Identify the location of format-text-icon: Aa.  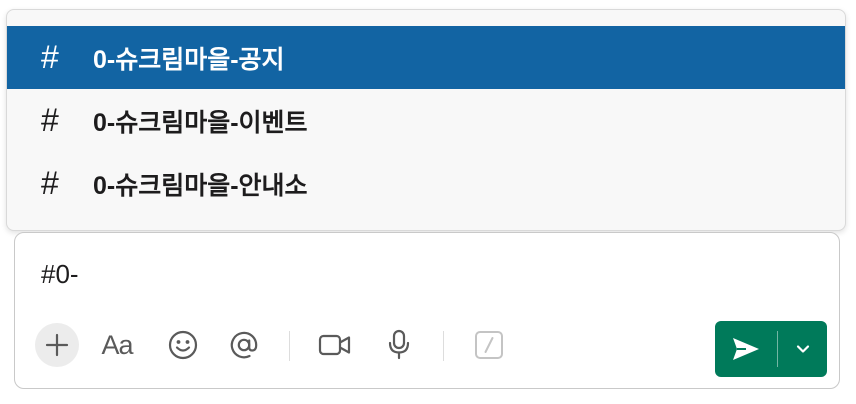
(117, 344).